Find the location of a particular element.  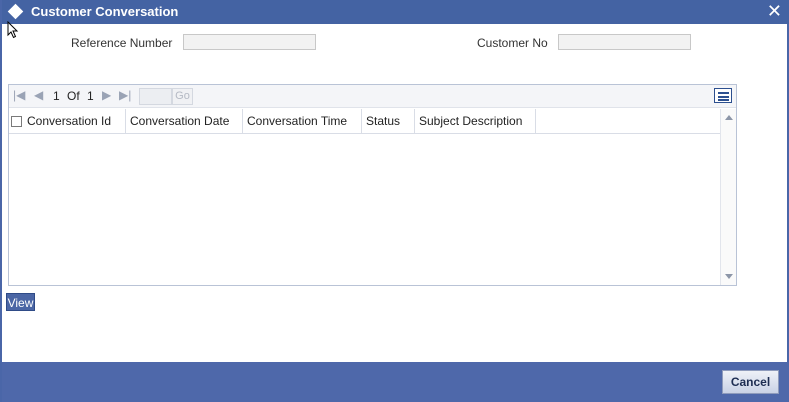

scroll-down-icon is located at coordinates (729, 276).